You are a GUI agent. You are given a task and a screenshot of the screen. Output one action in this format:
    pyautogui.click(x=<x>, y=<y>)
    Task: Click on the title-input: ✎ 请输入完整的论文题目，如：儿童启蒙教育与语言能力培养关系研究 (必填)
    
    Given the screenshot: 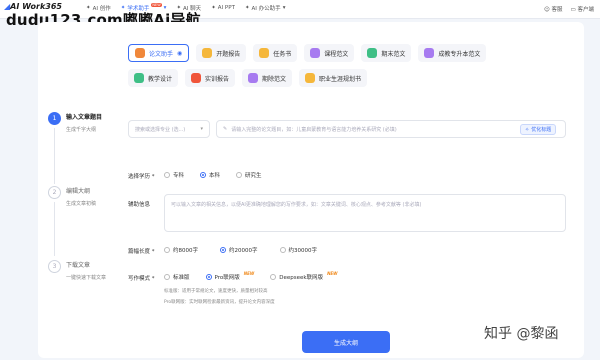 What is the action you would take?
    pyautogui.click(x=391, y=129)
    